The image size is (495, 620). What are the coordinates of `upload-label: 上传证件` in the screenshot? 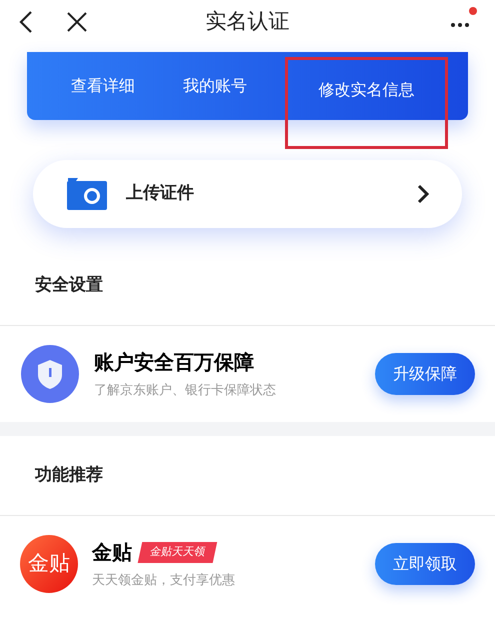 It's located at (160, 194).